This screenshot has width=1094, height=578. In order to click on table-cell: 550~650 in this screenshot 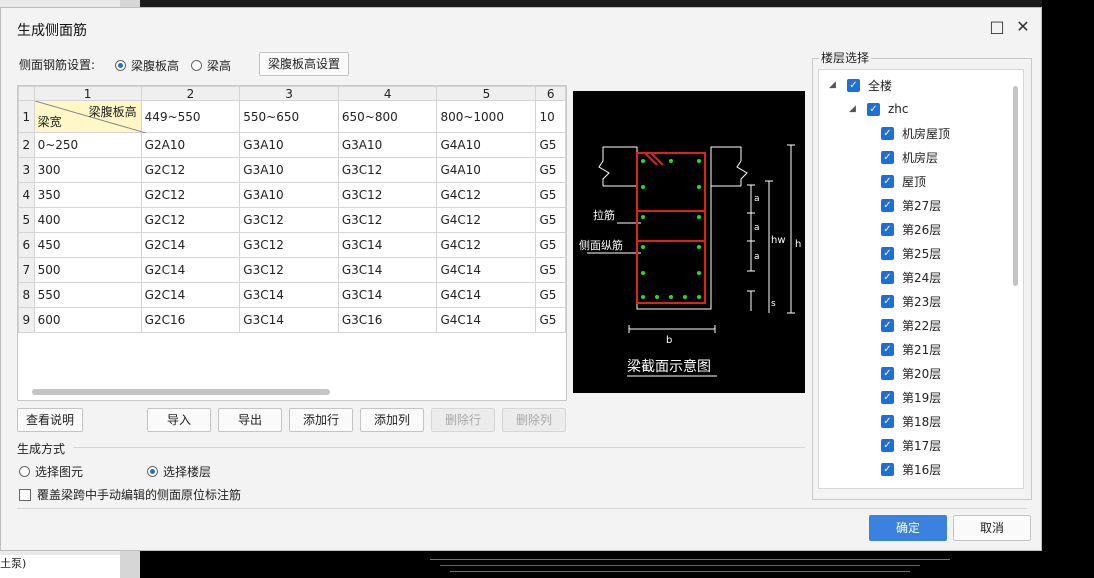, I will do `click(289, 116)`.